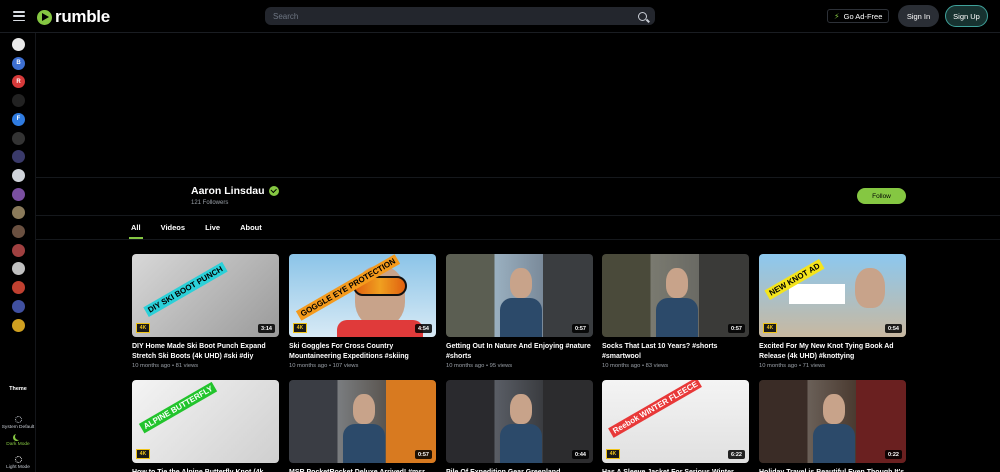 The height and width of the screenshot is (472, 1000). I want to click on thumbnail-overlay-text: Reebok WINTER FLEECE, so click(655, 409).